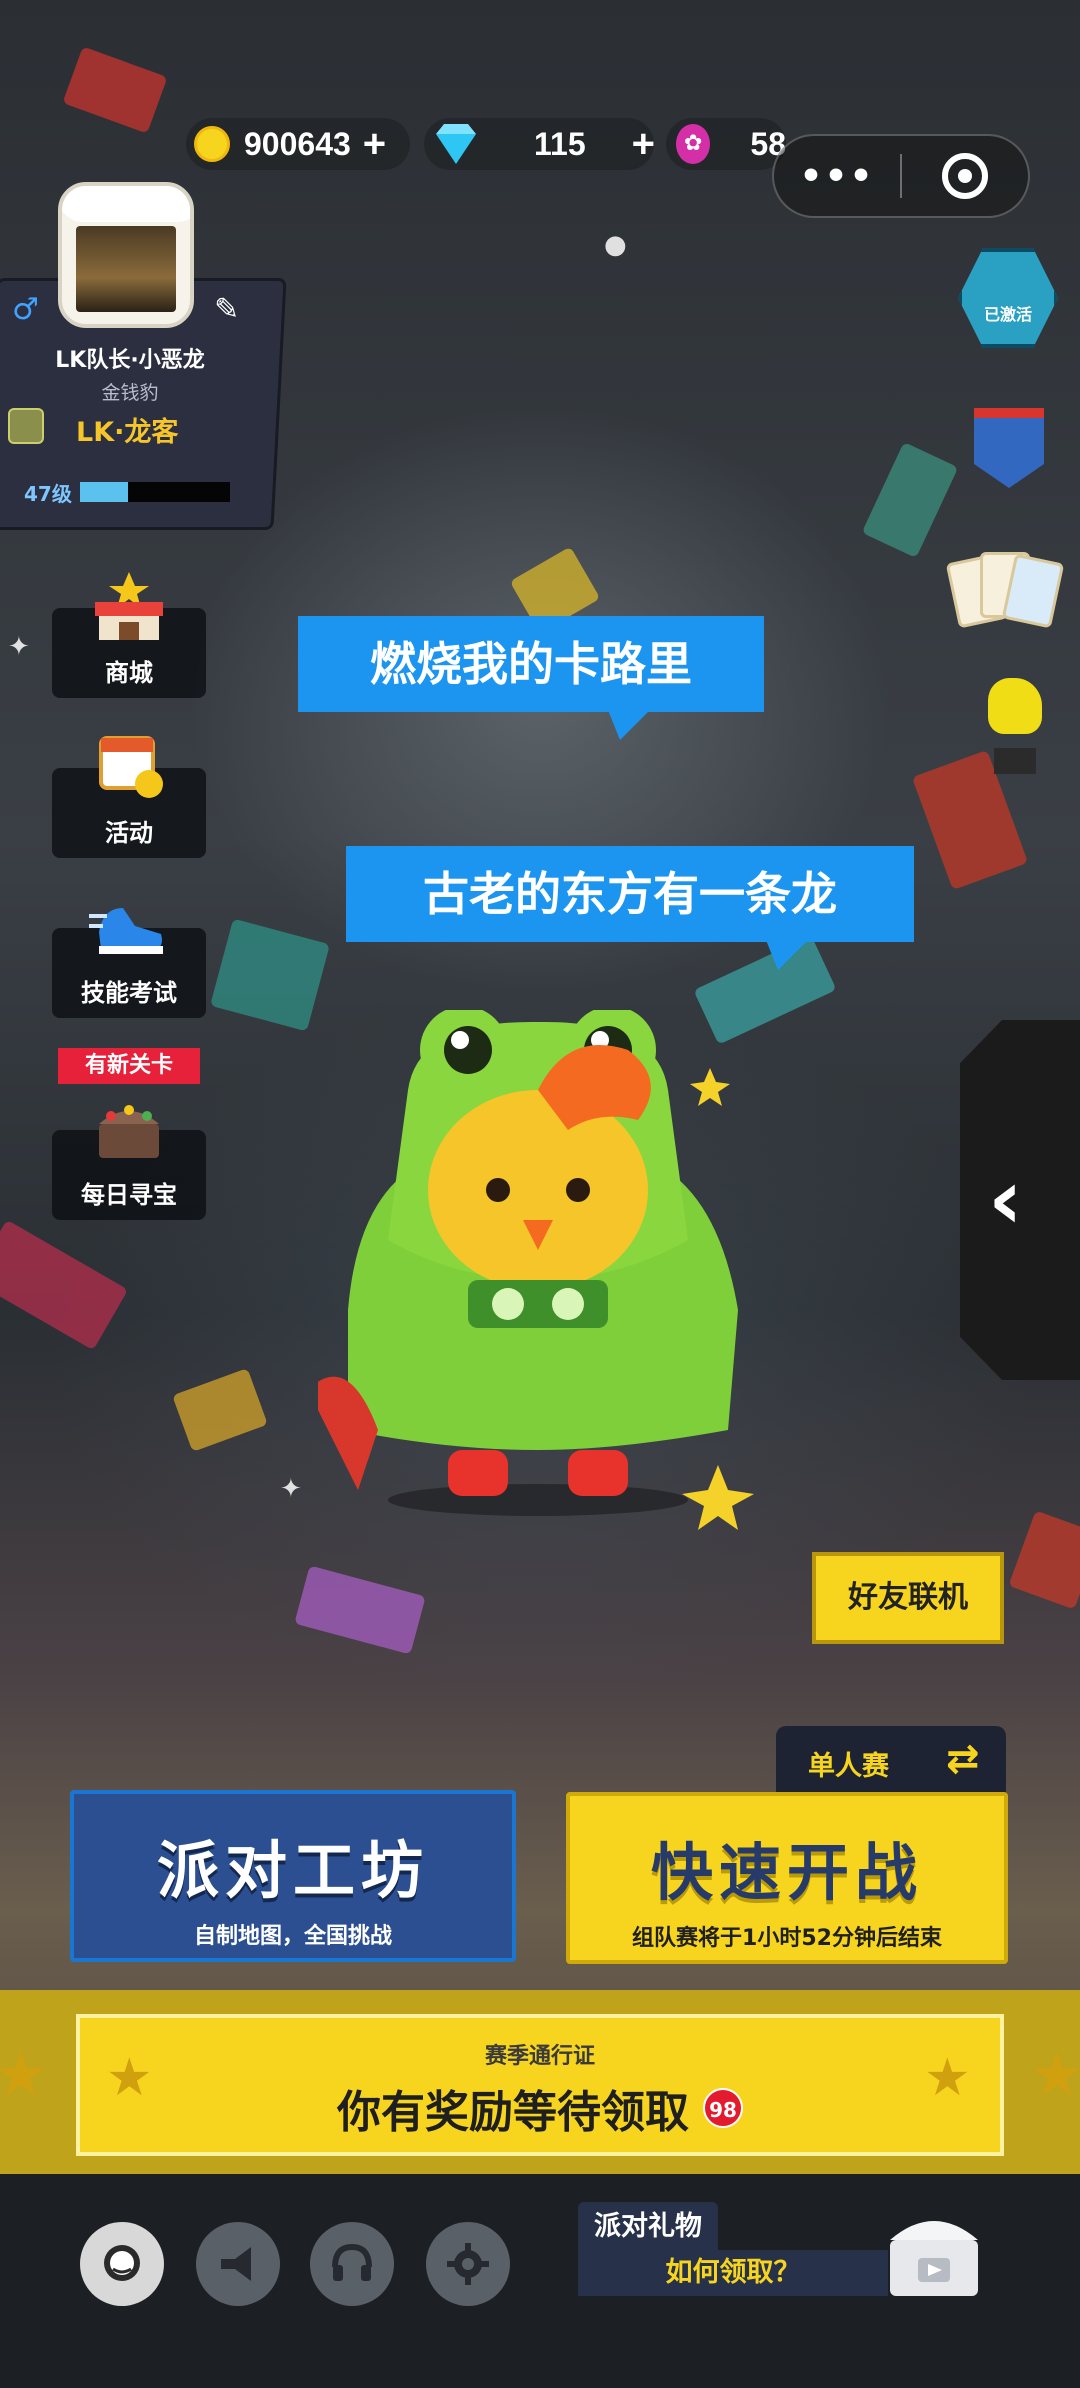 This screenshot has height=2388, width=1080. I want to click on party-gift-panel: 派对礼物 如何领取？, so click(733, 2251).